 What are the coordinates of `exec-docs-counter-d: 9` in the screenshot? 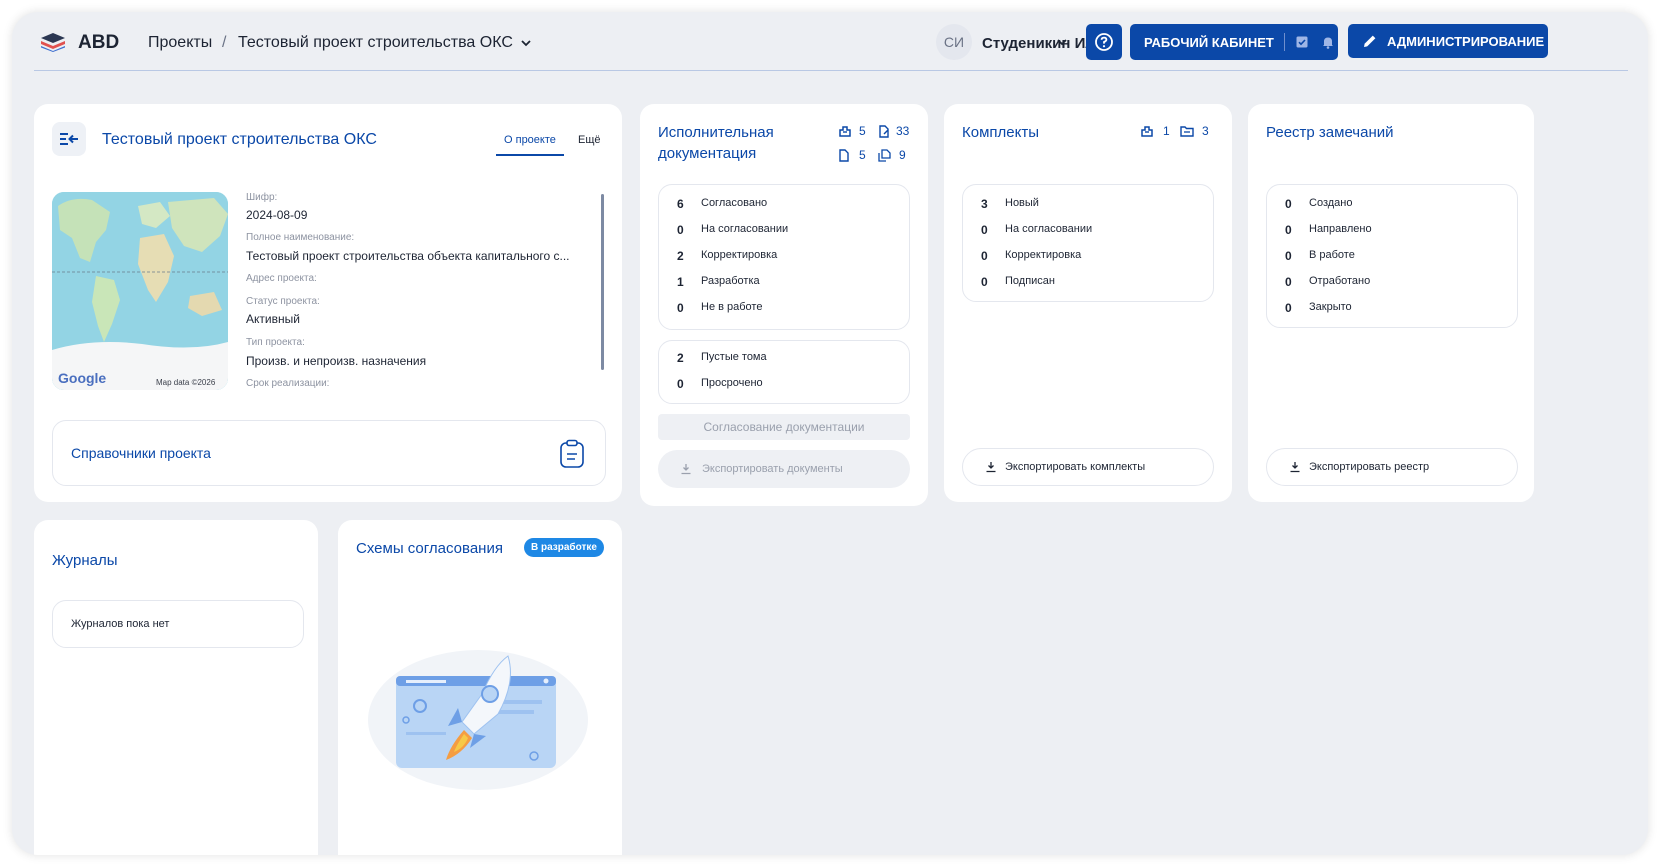 It's located at (892, 155).